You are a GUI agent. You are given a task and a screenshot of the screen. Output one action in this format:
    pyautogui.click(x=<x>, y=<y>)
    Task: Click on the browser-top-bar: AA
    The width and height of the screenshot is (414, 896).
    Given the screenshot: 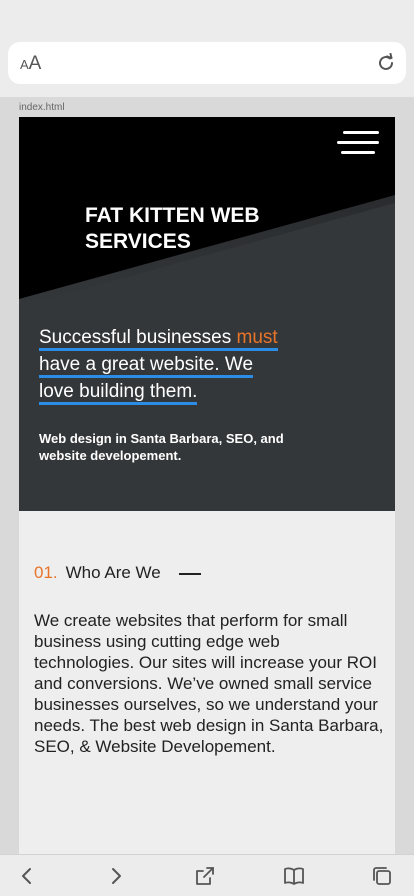 What is the action you would take?
    pyautogui.click(x=207, y=48)
    